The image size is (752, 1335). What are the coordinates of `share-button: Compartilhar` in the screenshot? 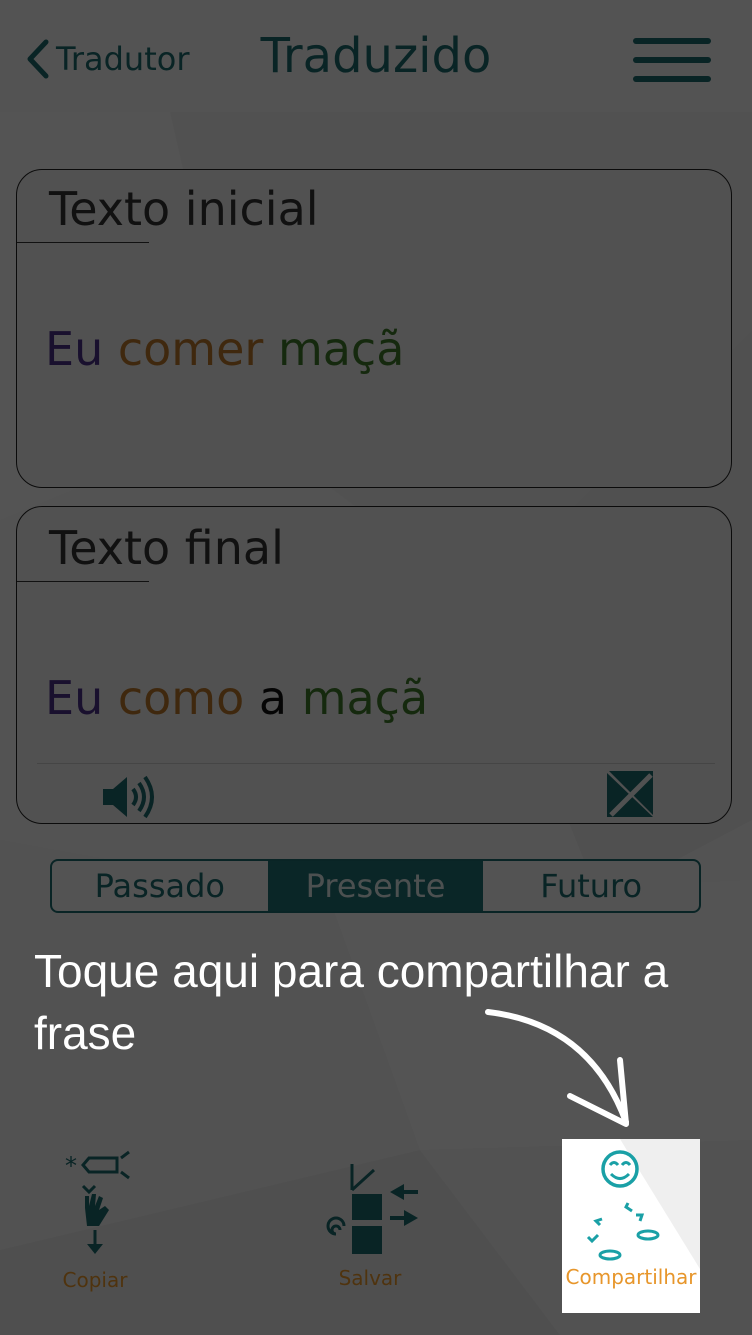 It's located at (631, 1226).